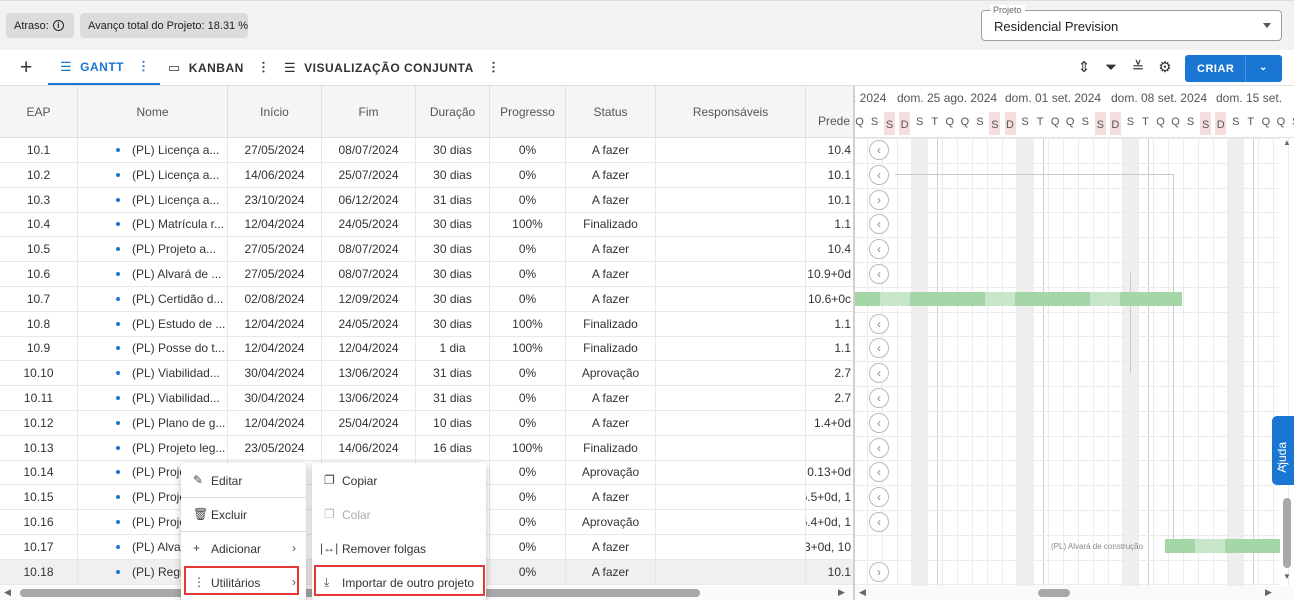 Image resolution: width=1294 pixels, height=600 pixels. I want to click on cell-pred: 10.6+0c, so click(829, 299).